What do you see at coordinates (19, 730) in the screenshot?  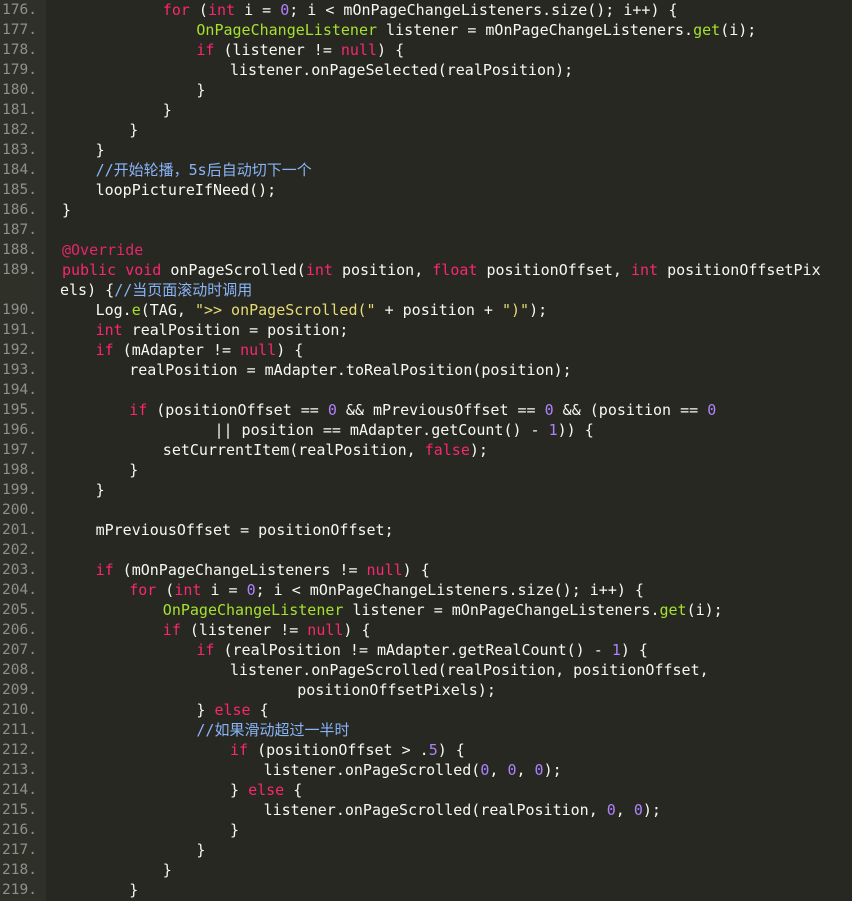 I see `line-number: 211.` at bounding box center [19, 730].